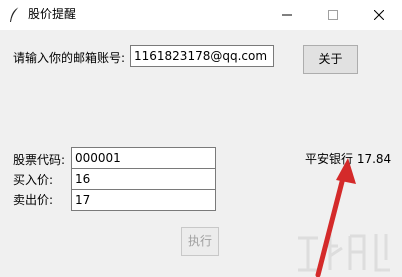 The height and width of the screenshot is (277, 402). I want to click on buy-price-label: 买入价:, so click(33, 180).